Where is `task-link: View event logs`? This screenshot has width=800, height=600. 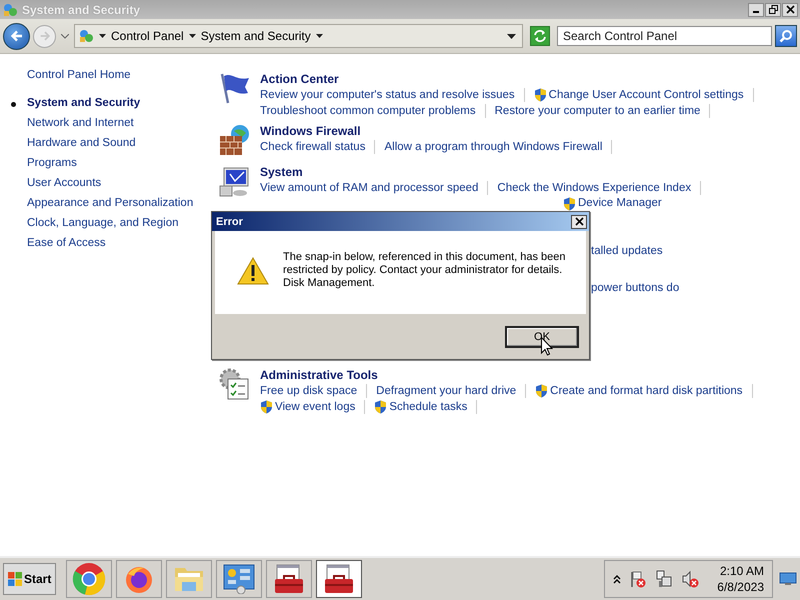 task-link: View event logs is located at coordinates (315, 407).